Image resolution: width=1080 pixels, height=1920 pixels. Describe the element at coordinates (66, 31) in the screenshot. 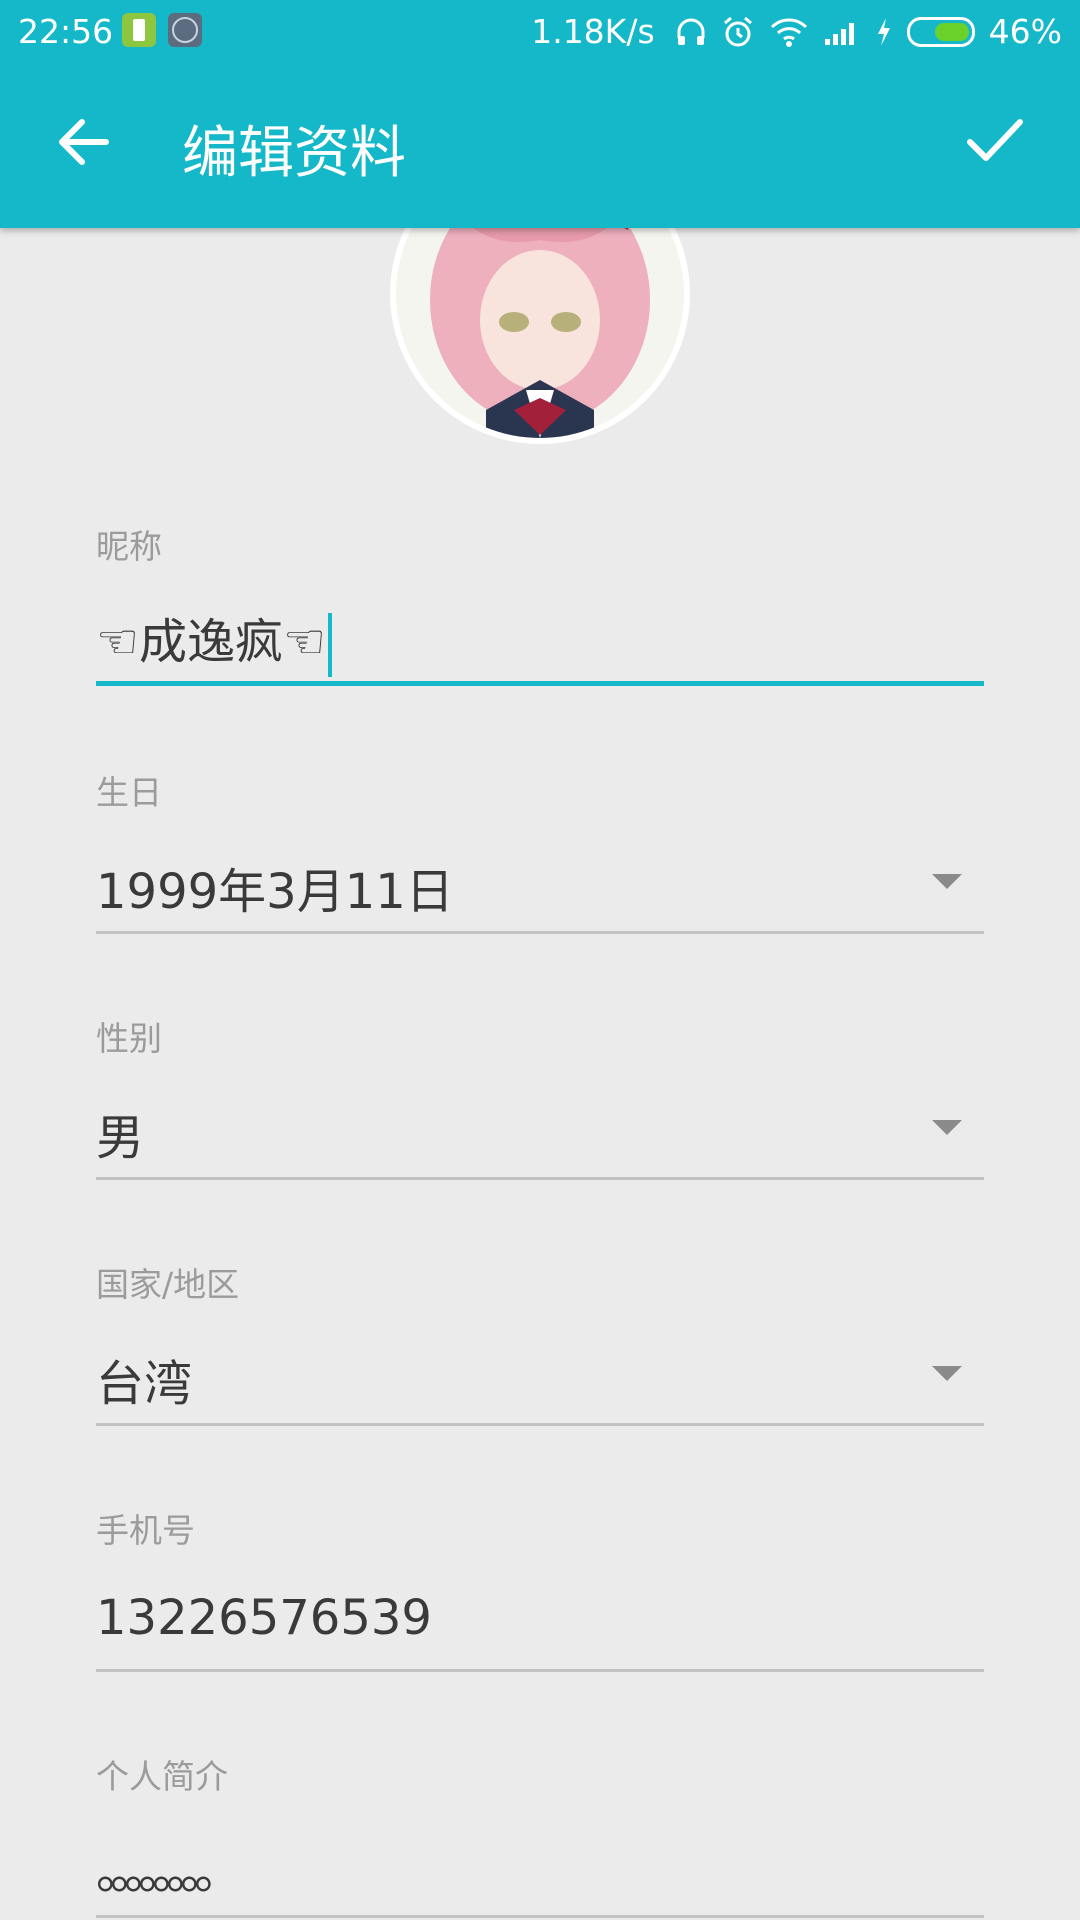

I see `status-time: 22:56` at that location.